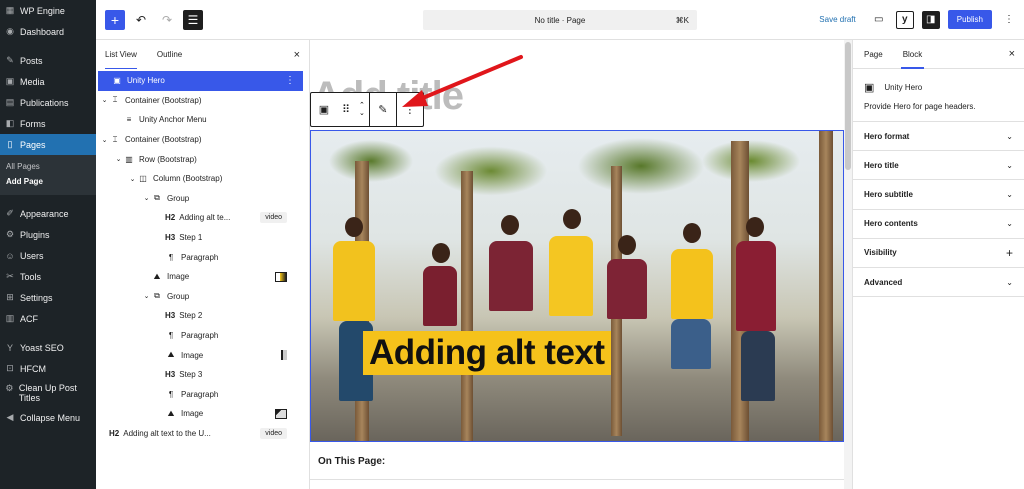 The height and width of the screenshot is (489, 1024). Describe the element at coordinates (48, 102) in the screenshot. I see `menu-item-publications: ▤ Publications` at that location.